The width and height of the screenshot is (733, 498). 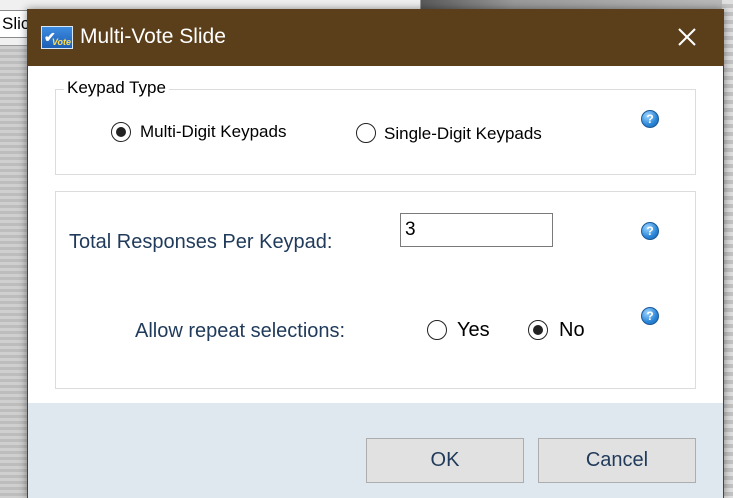 I want to click on repeat-no-radio, so click(x=538, y=330).